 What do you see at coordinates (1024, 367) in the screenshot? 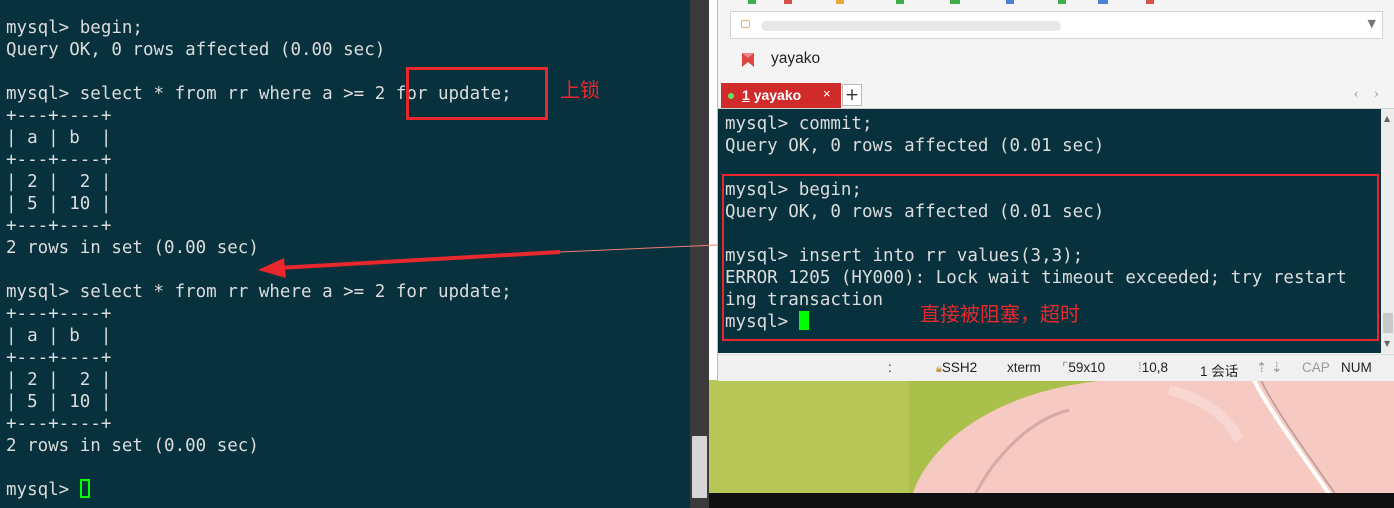
I see `status-term-type: xterm` at bounding box center [1024, 367].